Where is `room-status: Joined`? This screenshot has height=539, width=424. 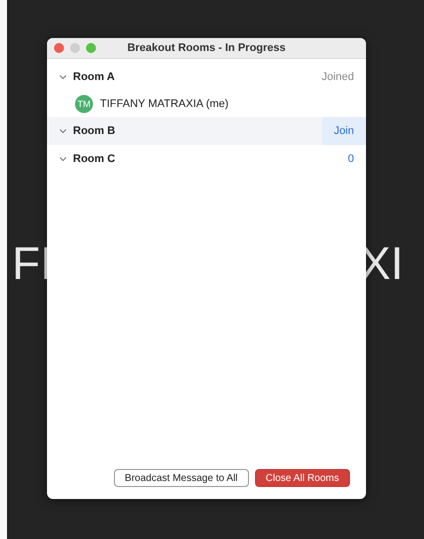 room-status: Joined is located at coordinates (337, 77).